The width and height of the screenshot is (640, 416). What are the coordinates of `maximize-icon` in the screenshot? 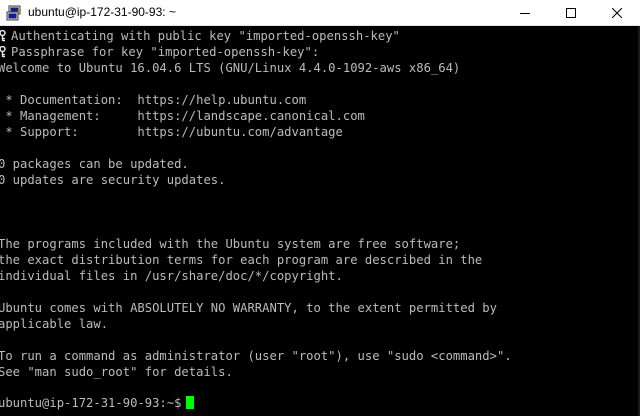 It's located at (571, 13).